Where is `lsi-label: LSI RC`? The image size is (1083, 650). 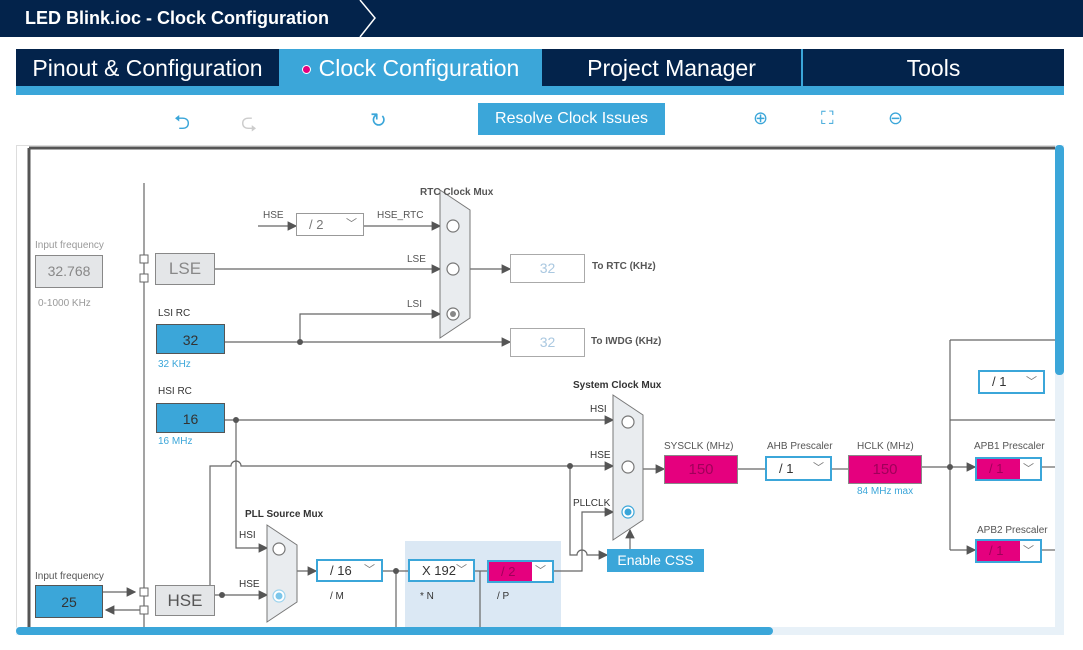 lsi-label: LSI RC is located at coordinates (174, 313).